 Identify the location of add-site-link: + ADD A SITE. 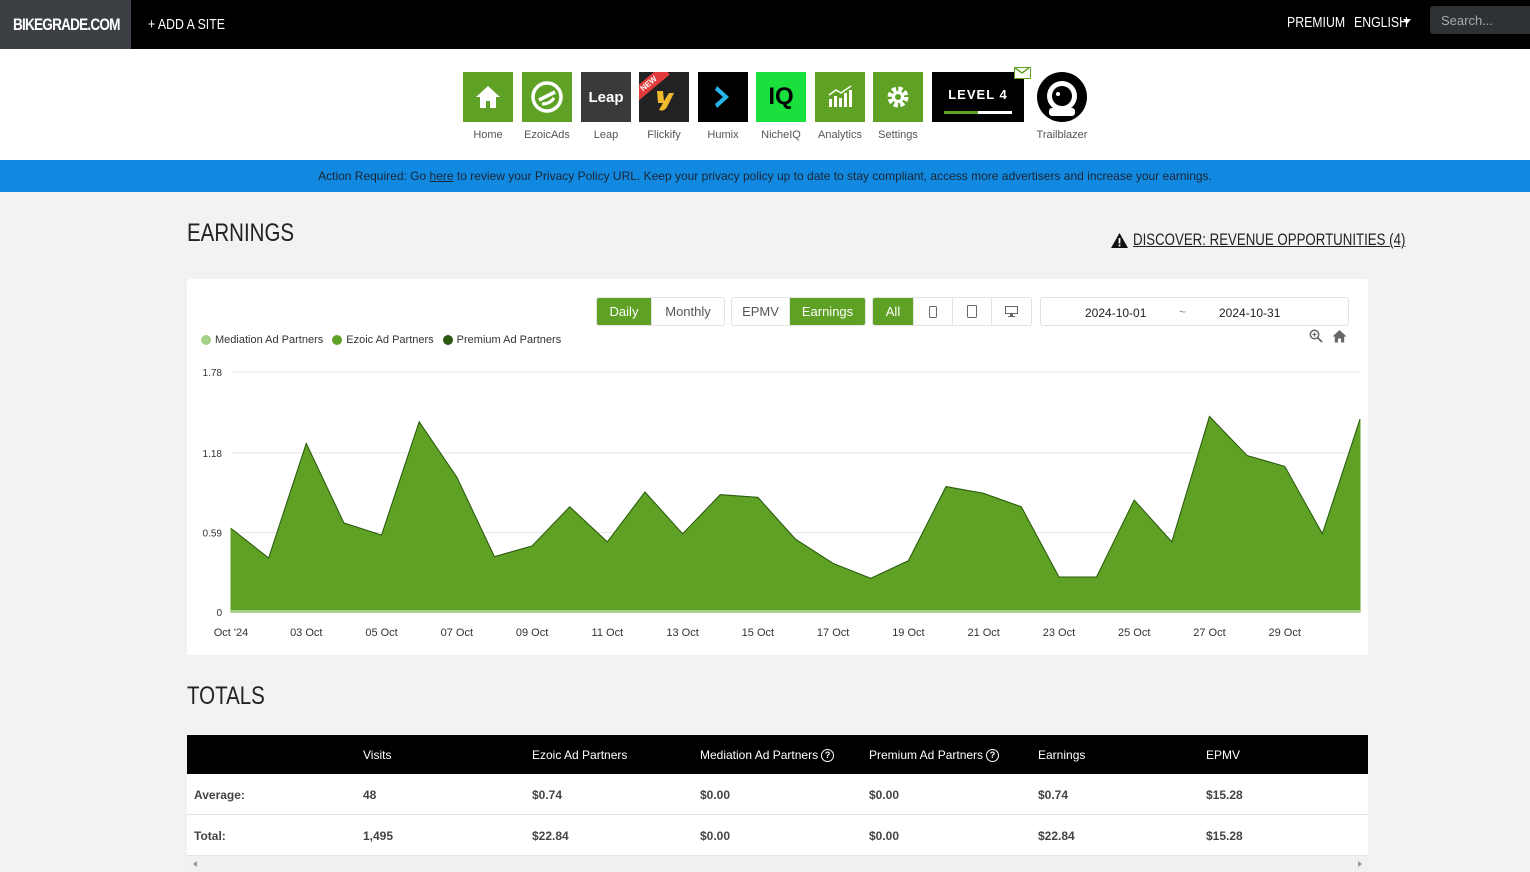
(195, 24).